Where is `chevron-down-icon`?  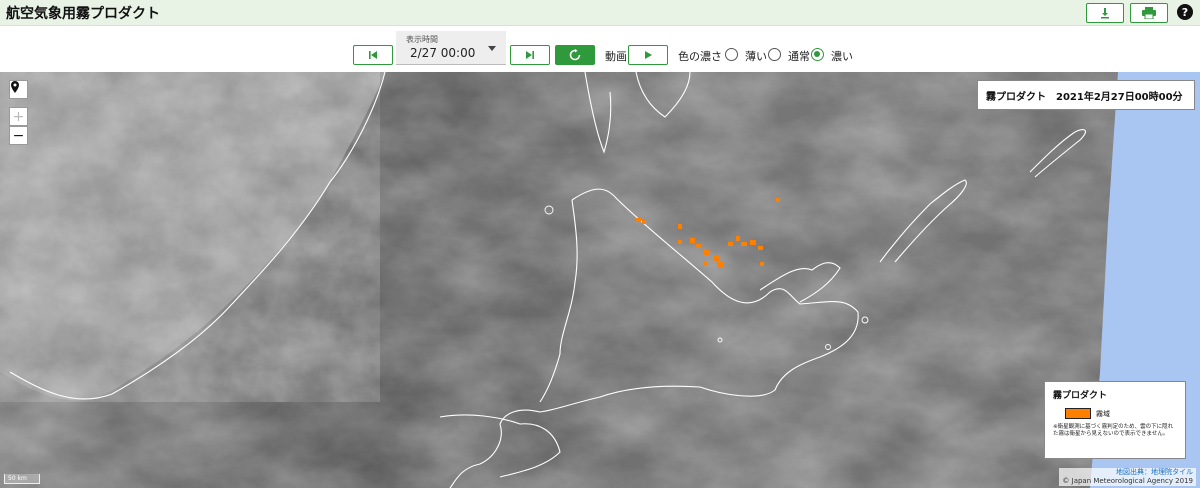 chevron-down-icon is located at coordinates (492, 48).